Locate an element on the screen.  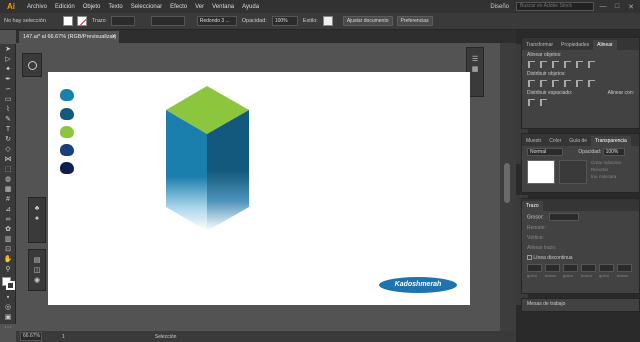
screen-mode-icon: ▣ is located at coordinates (8, 318).